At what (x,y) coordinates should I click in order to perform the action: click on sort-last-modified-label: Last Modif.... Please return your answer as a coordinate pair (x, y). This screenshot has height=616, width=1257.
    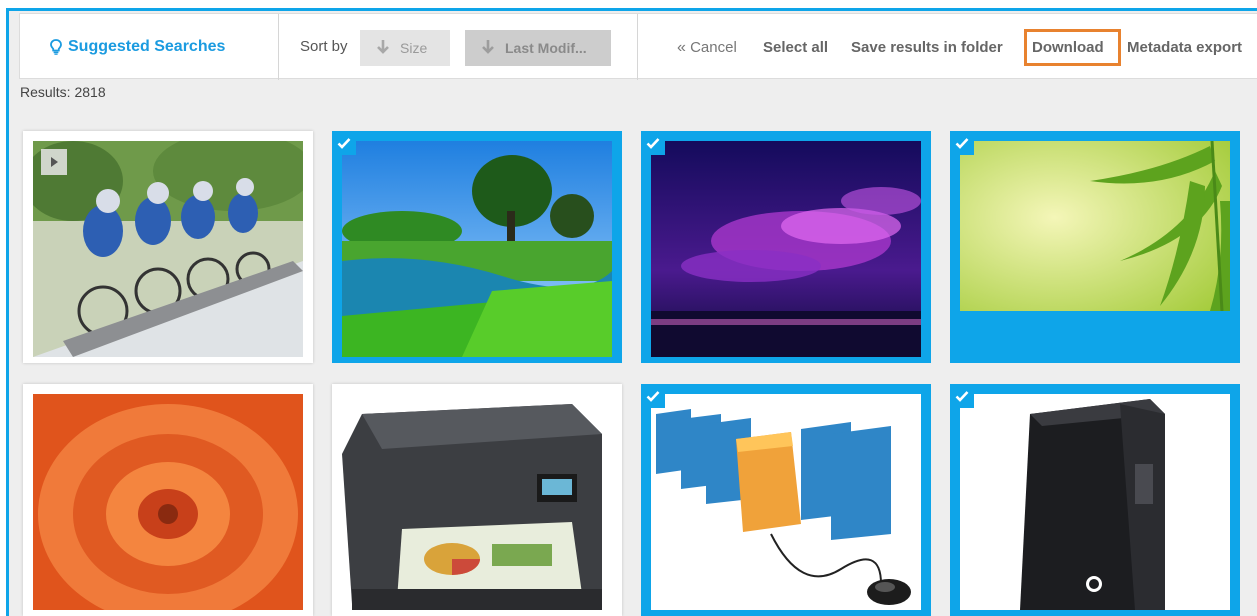
    Looking at the image, I should click on (546, 48).